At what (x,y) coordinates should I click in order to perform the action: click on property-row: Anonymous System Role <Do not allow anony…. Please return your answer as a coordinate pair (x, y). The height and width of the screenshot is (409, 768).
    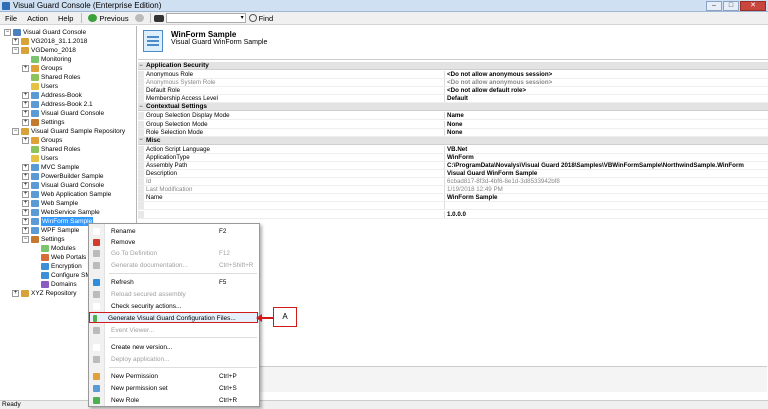
    Looking at the image, I should click on (453, 83).